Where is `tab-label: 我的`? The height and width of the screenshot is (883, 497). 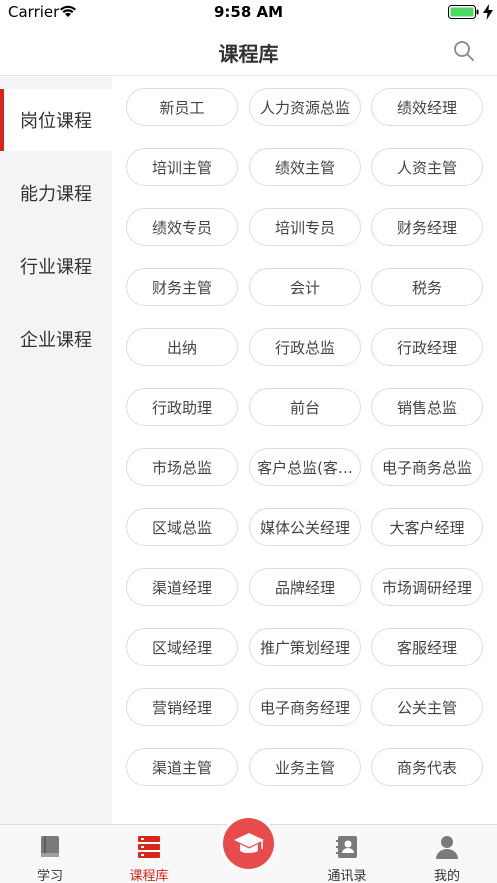 tab-label: 我的 is located at coordinates (446, 876).